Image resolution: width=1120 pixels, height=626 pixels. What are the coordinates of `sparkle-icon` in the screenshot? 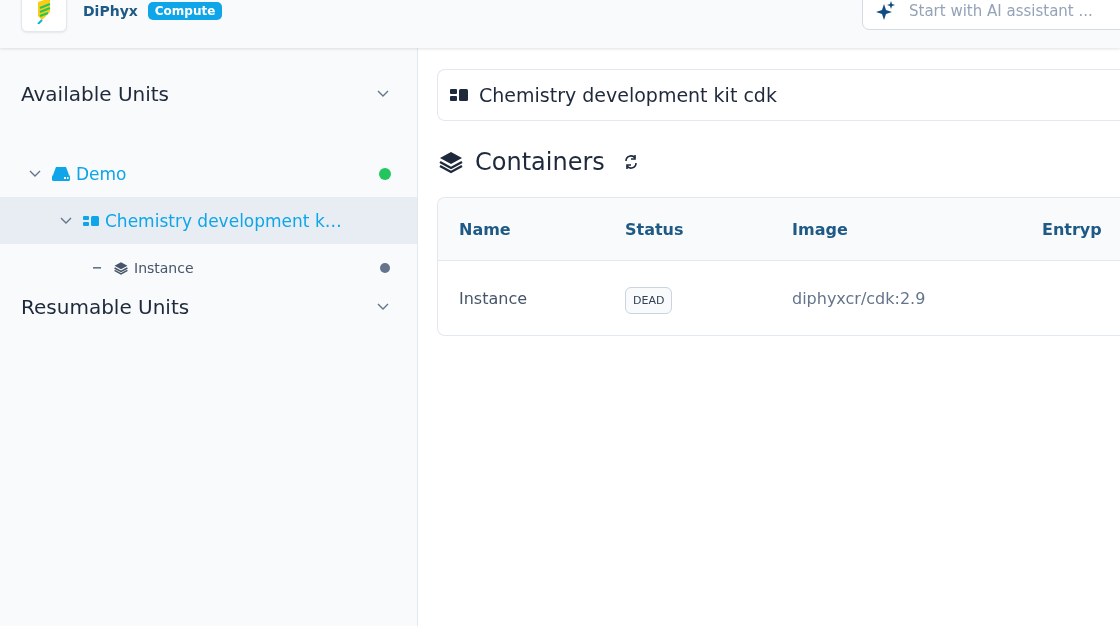 It's located at (886, 11).